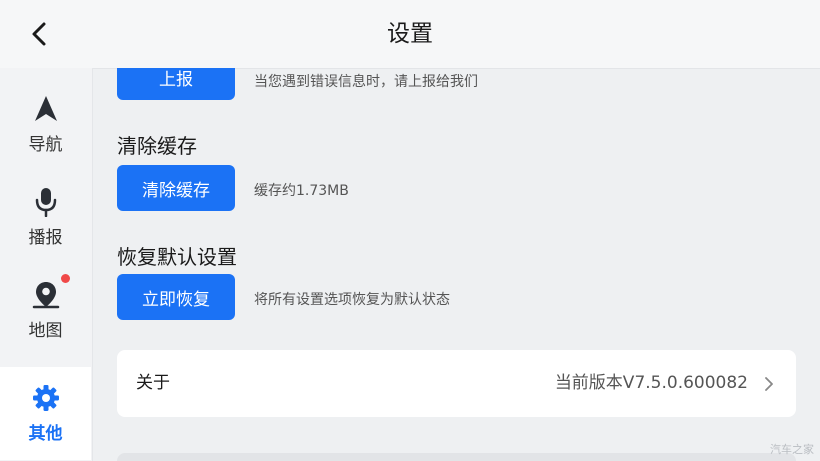  I want to click on restore-defaults-title: 恢复默认设置, so click(177, 257).